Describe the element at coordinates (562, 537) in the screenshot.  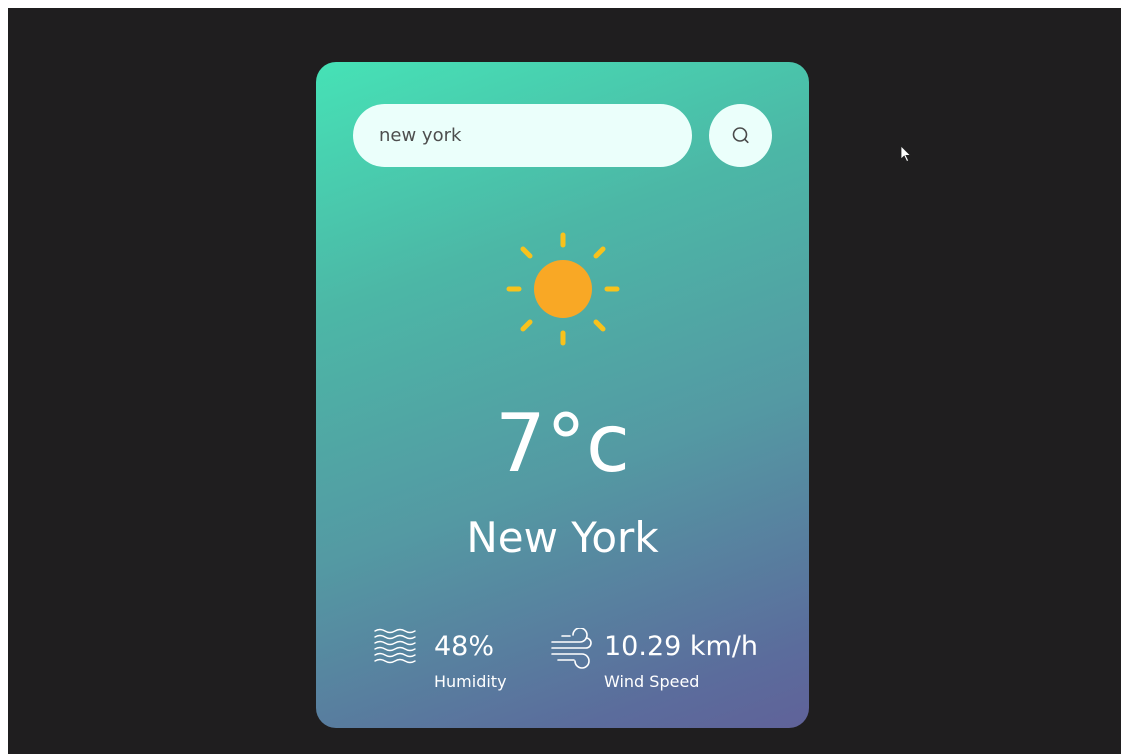
I see `city-name: New York` at that location.